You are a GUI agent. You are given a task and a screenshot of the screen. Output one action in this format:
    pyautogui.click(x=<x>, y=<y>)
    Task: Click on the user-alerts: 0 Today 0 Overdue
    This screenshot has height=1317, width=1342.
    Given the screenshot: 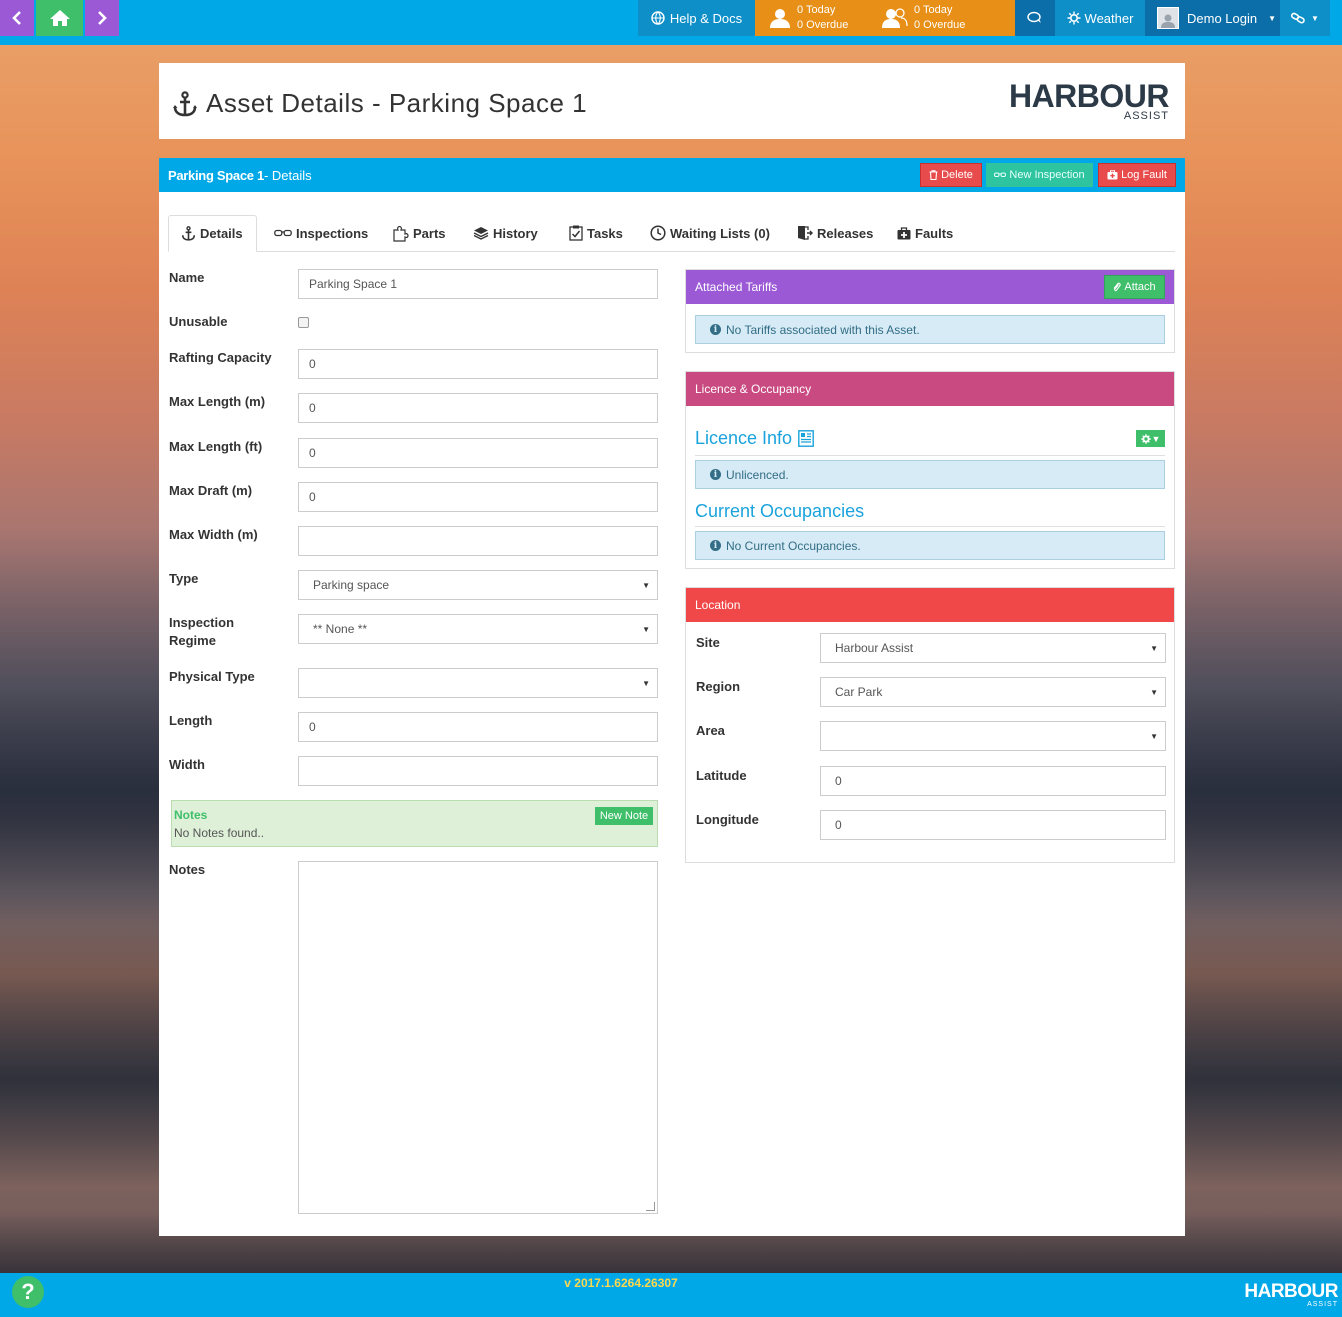 What is the action you would take?
    pyautogui.click(x=808, y=18)
    